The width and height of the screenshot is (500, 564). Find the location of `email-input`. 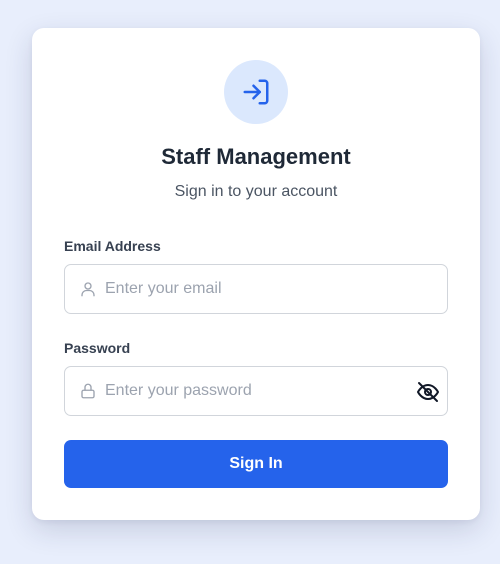

email-input is located at coordinates (255, 289).